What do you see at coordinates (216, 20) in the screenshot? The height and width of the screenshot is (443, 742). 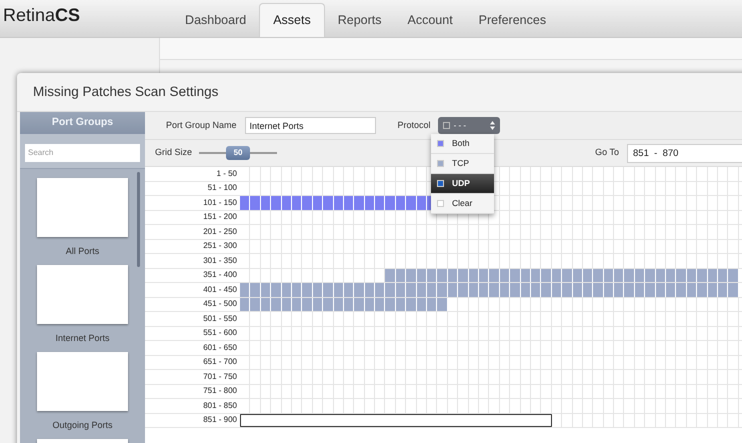 I see `nav-tab: Dashboard` at bounding box center [216, 20].